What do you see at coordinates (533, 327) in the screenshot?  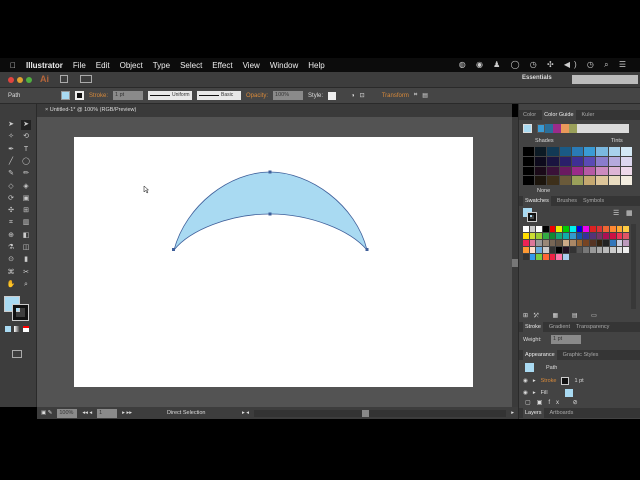 I see `tab-stroke: Stroke` at bounding box center [533, 327].